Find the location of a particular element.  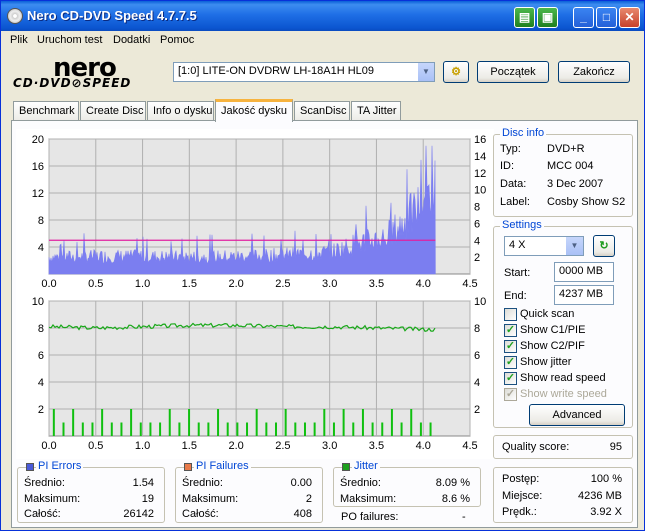

pi-failures-max-value: 2 is located at coordinates (308, 499).